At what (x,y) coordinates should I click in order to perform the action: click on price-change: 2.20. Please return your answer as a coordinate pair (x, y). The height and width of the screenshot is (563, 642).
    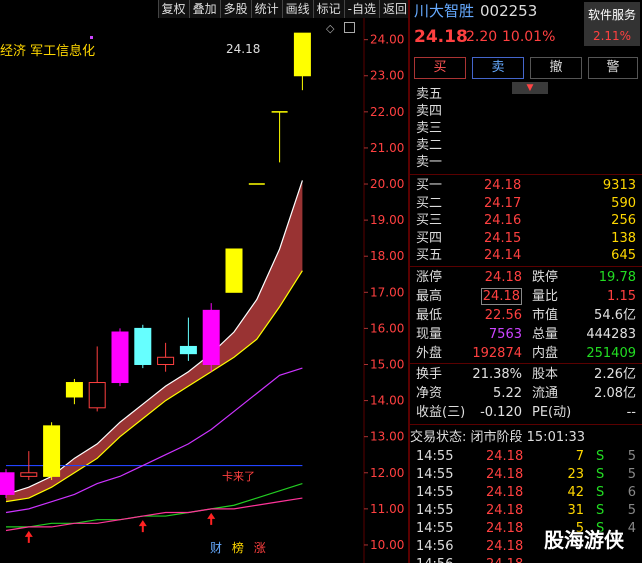
    Looking at the image, I should click on (482, 37).